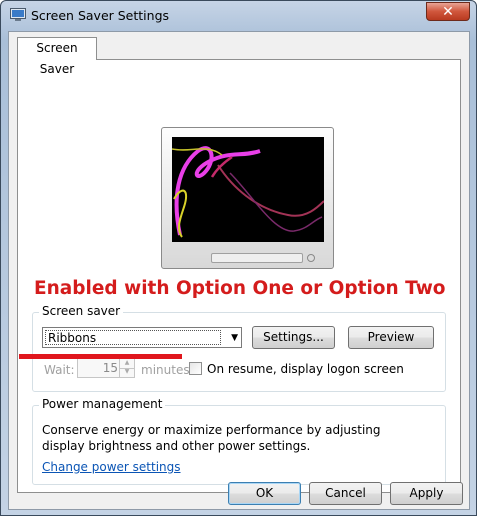 Image resolution: width=477 pixels, height=516 pixels. I want to click on ribbons-preview-graphic, so click(248, 192).